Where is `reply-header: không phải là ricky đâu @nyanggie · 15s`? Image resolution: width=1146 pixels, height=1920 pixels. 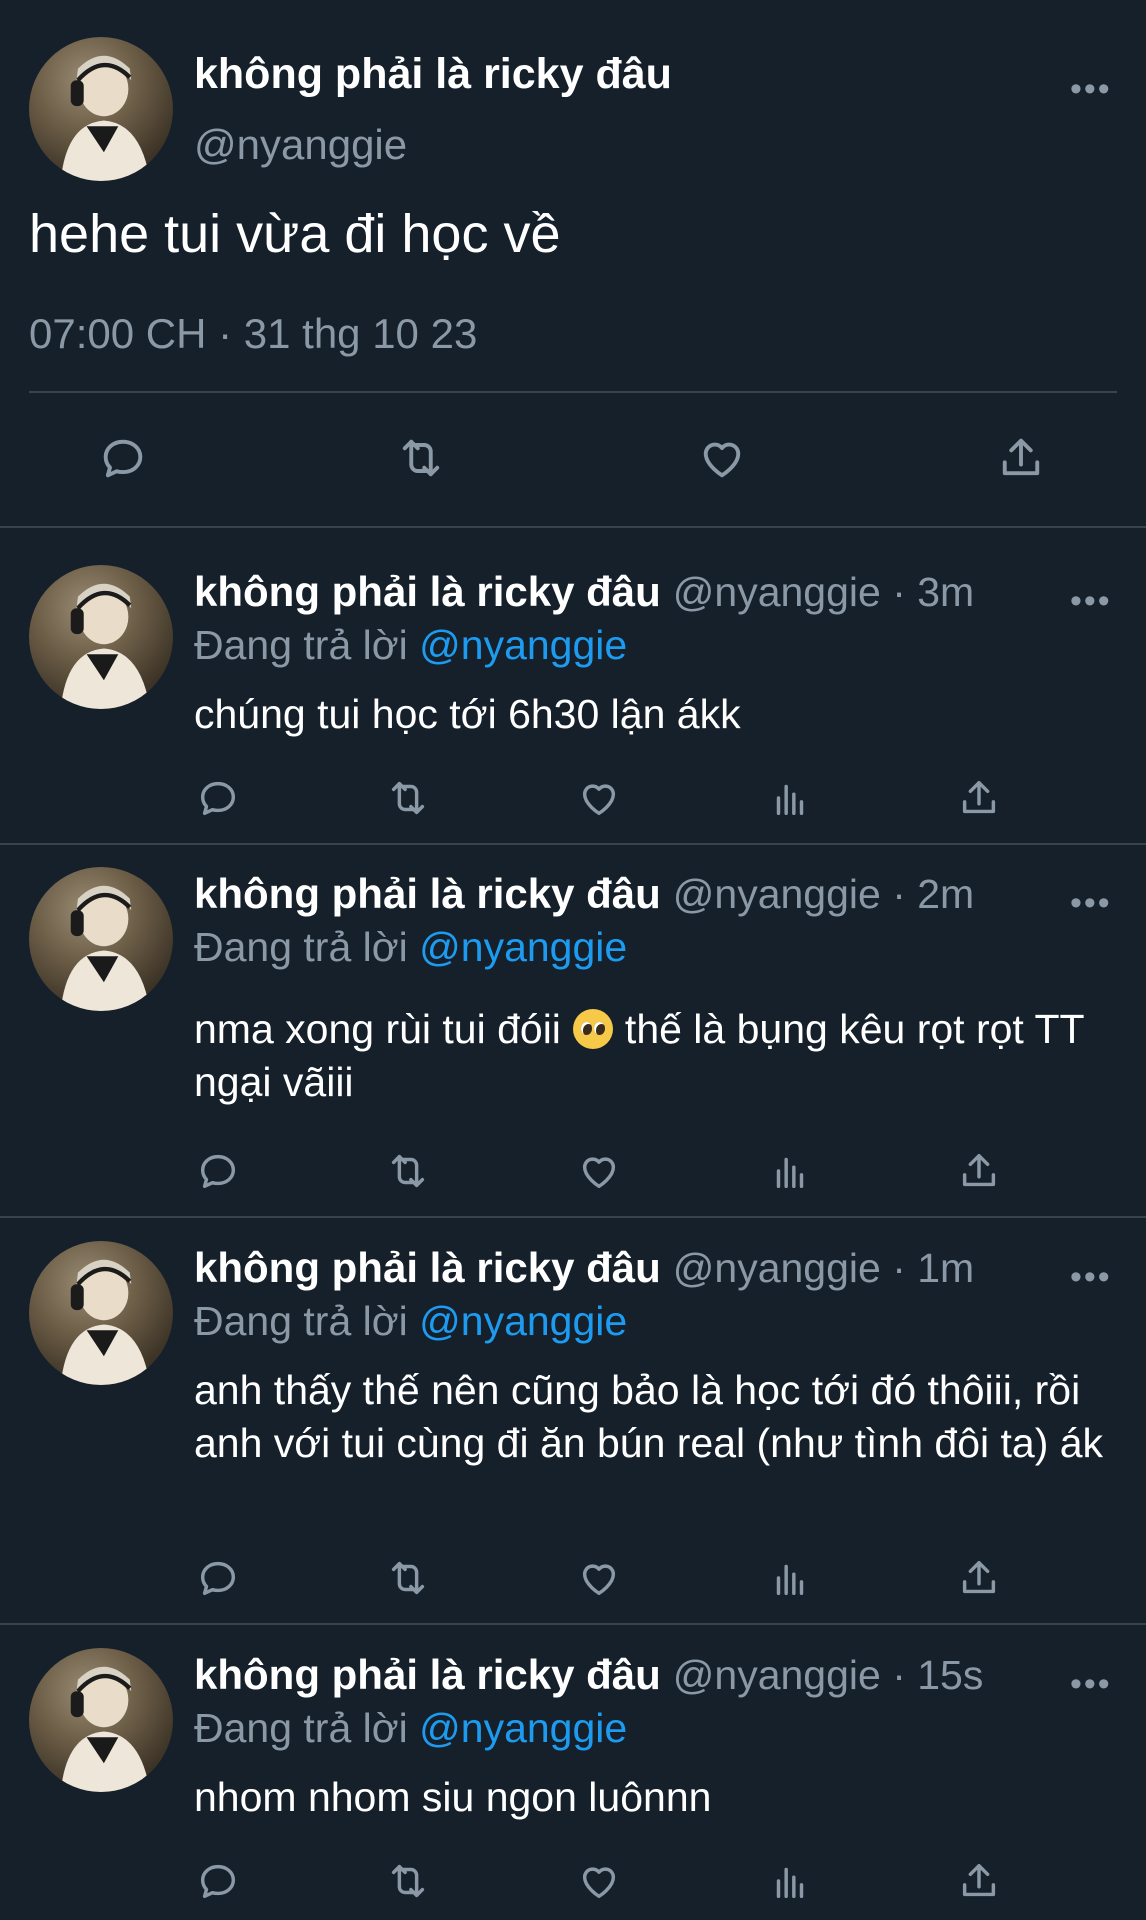 reply-header: không phải là ricky đâu @nyanggie · 15s is located at coordinates (588, 1675).